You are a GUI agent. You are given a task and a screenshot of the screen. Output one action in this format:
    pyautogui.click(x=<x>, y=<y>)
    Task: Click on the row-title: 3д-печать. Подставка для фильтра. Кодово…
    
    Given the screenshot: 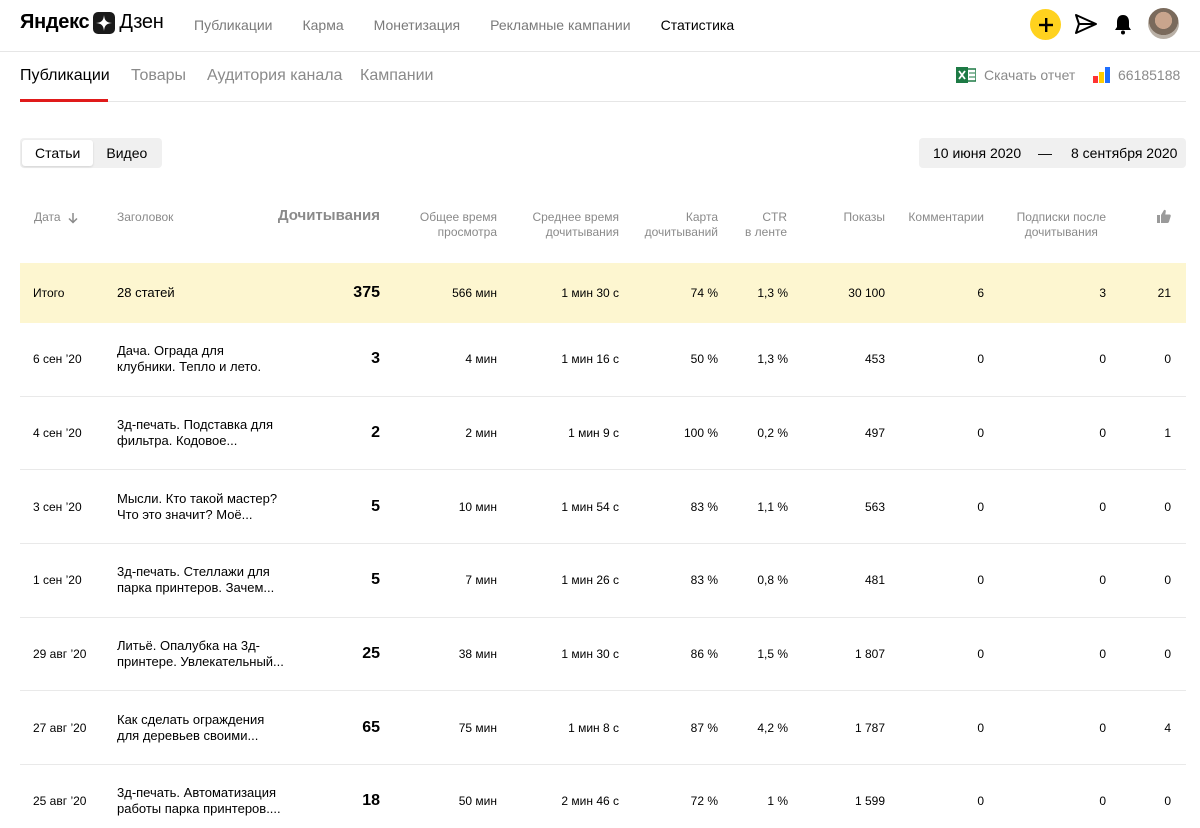 What is the action you would take?
    pyautogui.click(x=202, y=433)
    